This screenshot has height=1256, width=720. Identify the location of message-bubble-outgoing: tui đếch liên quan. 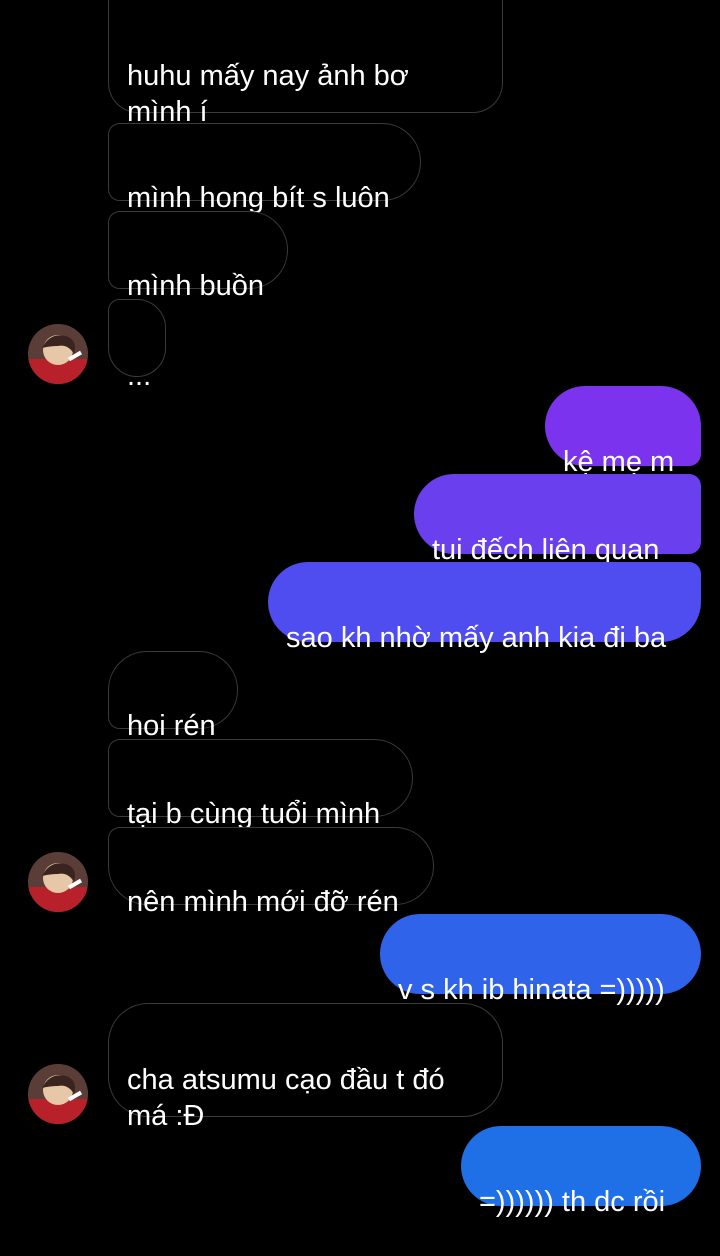
(557, 520).